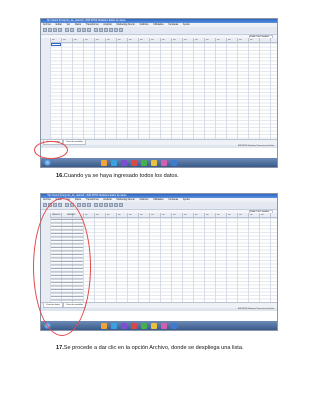 The image size is (320, 414). Describe the element at coordinates (47, 162) in the screenshot. I see `start-button-icon` at that location.